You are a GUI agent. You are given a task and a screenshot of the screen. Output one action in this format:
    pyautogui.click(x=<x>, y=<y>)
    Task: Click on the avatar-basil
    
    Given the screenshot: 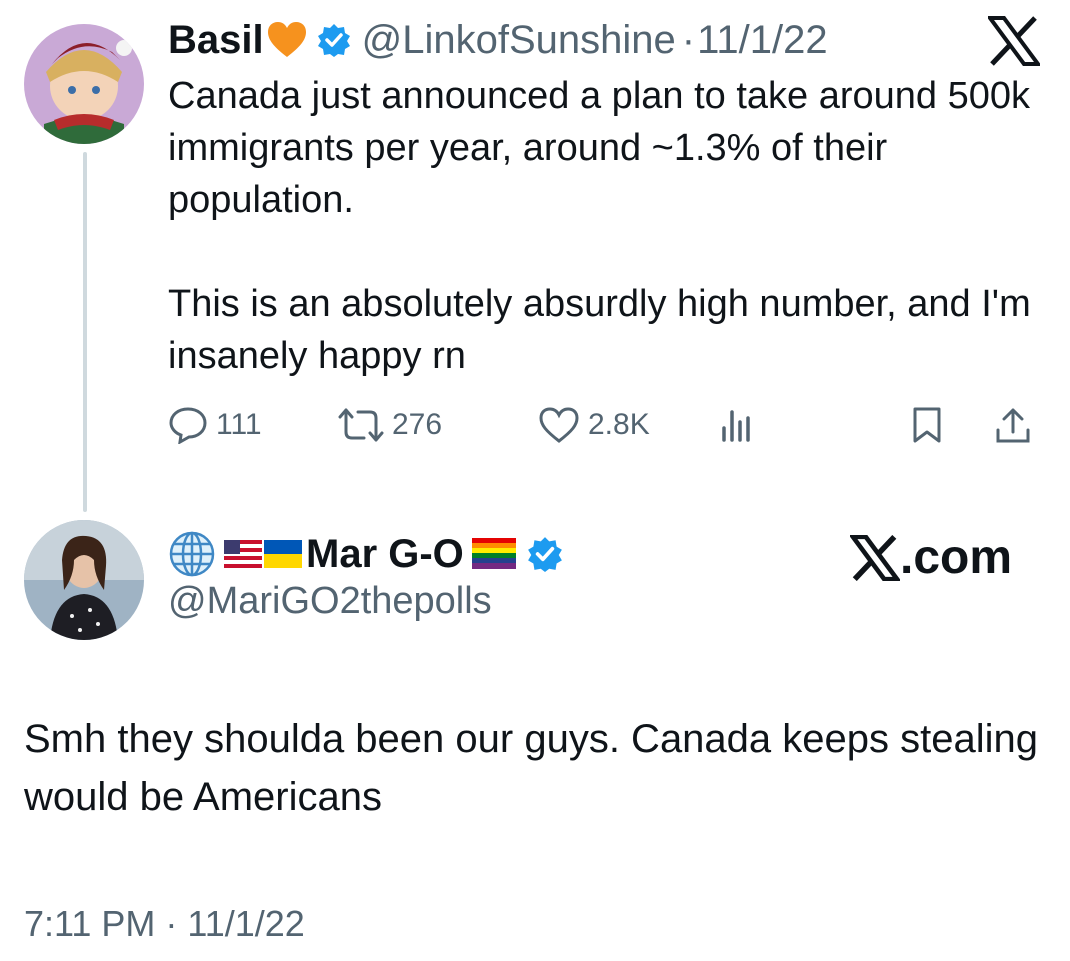 What is the action you would take?
    pyautogui.click(x=84, y=84)
    